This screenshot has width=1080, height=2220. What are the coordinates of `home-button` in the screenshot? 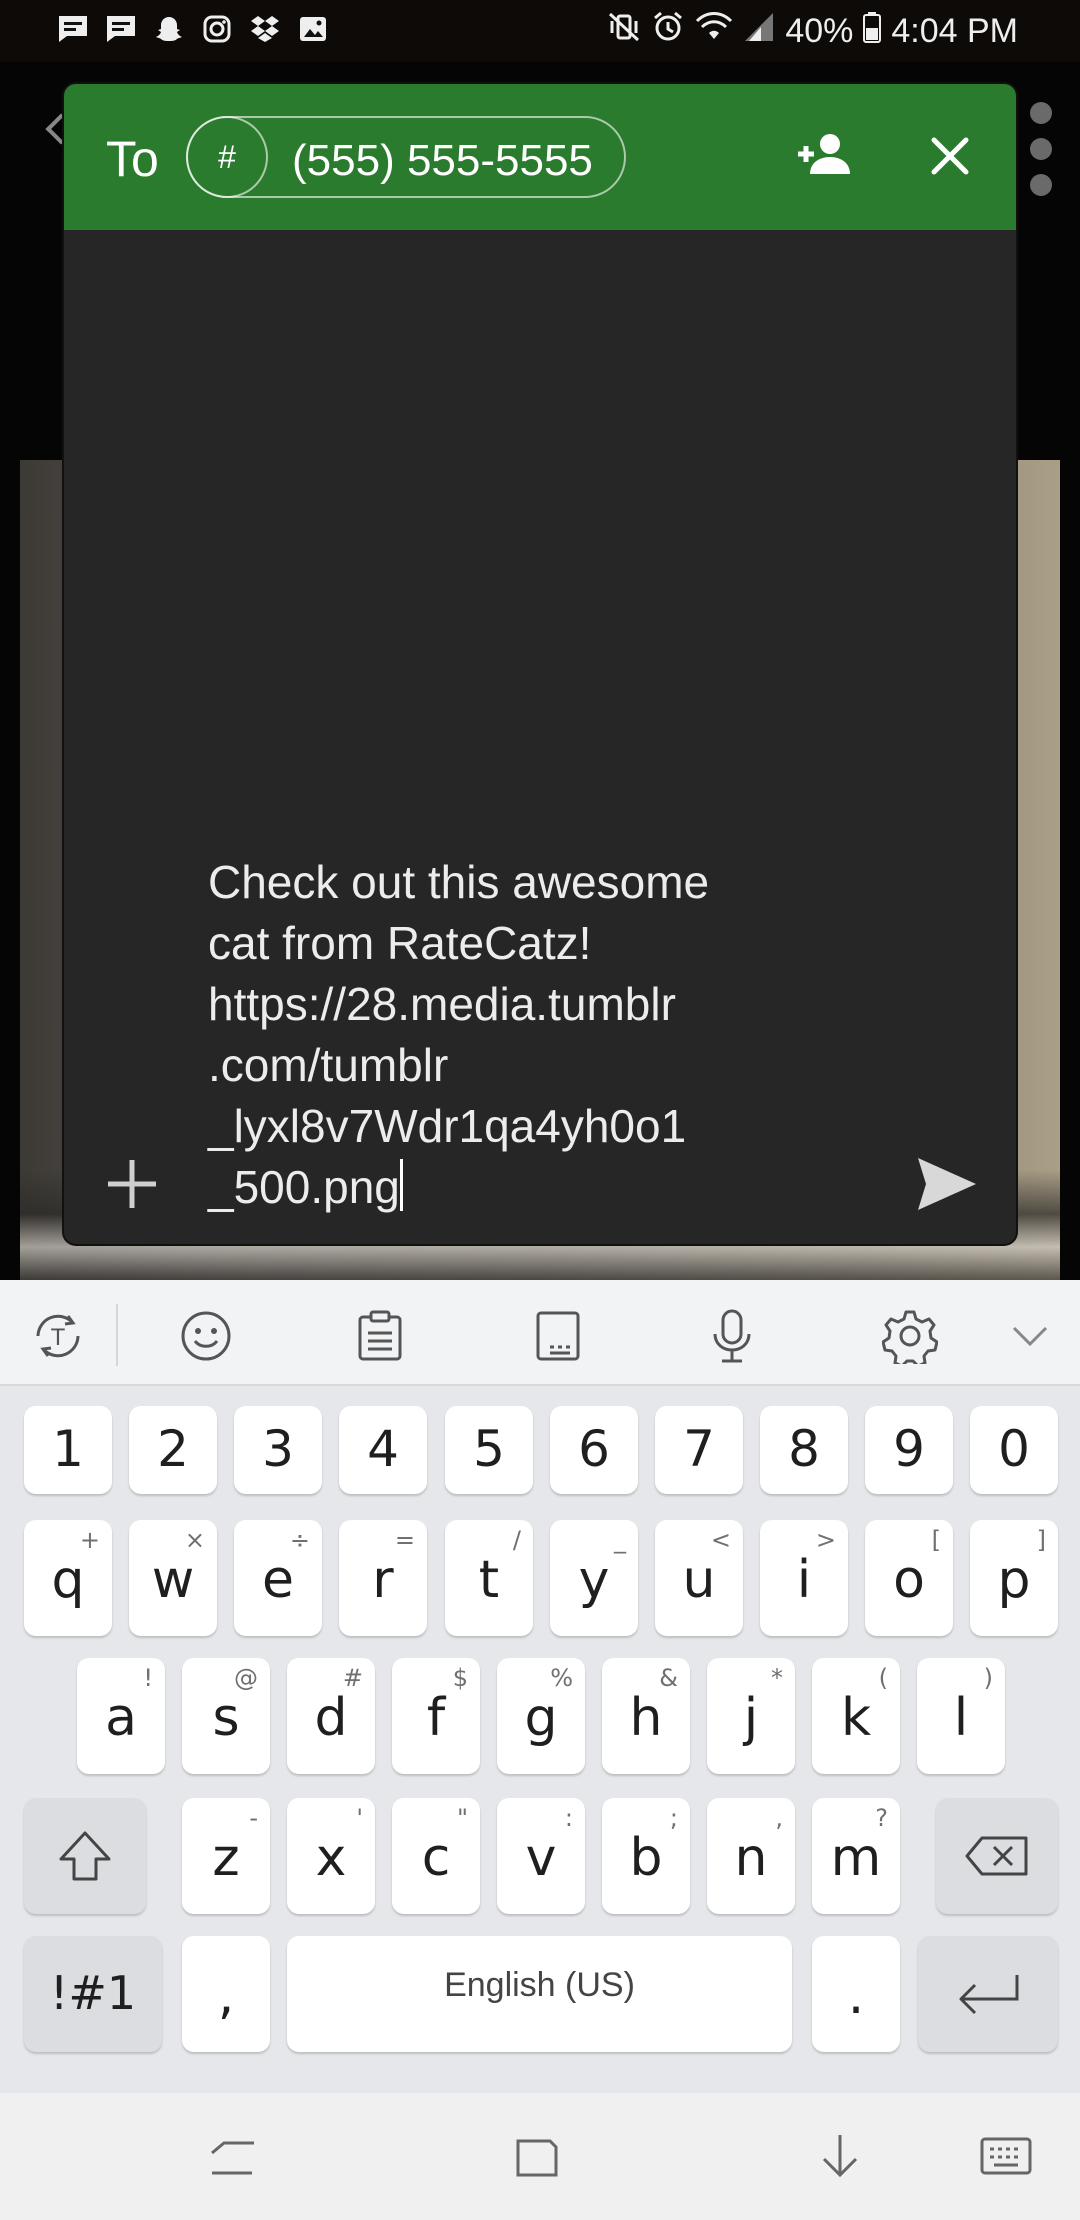 It's located at (536, 2157).